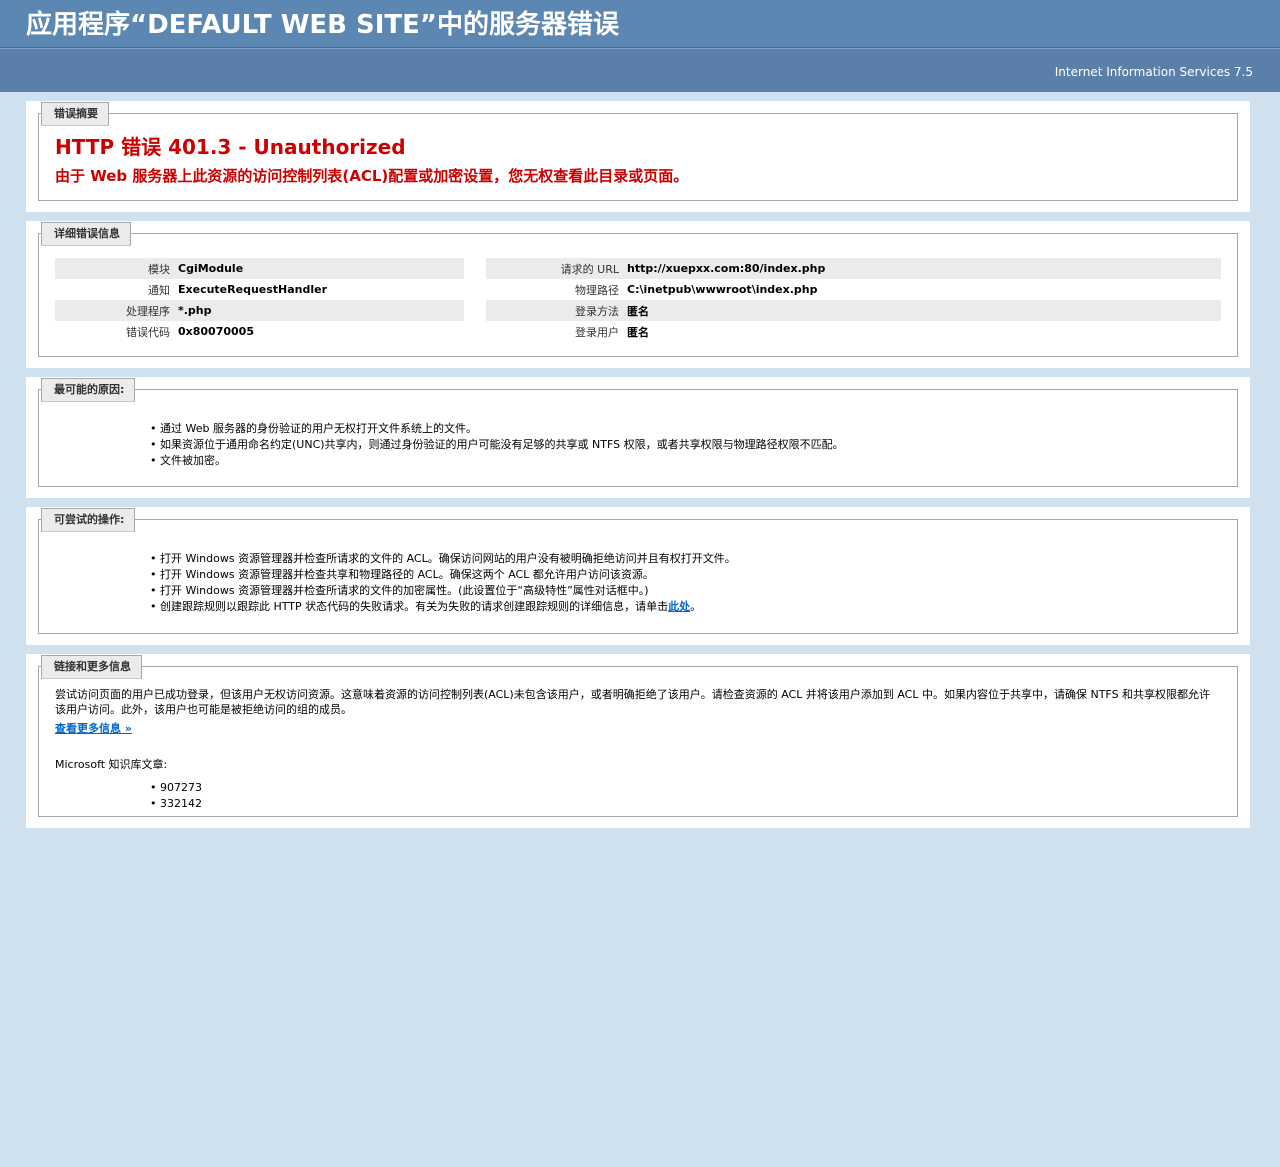 This screenshot has width=1280, height=1167. I want to click on details-legend: 详细错误信息, so click(86, 234).